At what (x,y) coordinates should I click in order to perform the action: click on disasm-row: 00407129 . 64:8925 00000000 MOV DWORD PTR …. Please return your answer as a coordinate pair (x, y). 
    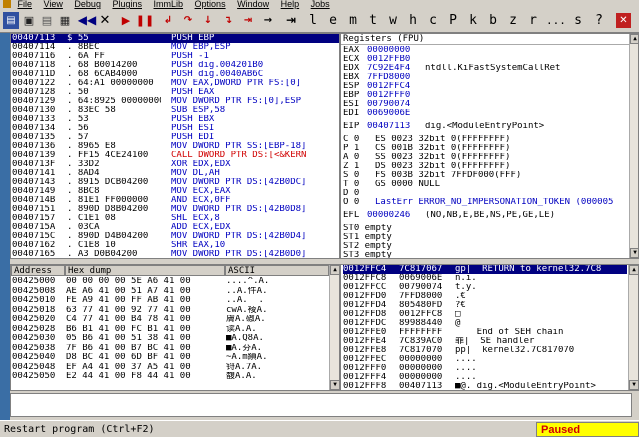
    Looking at the image, I should click on (175, 101).